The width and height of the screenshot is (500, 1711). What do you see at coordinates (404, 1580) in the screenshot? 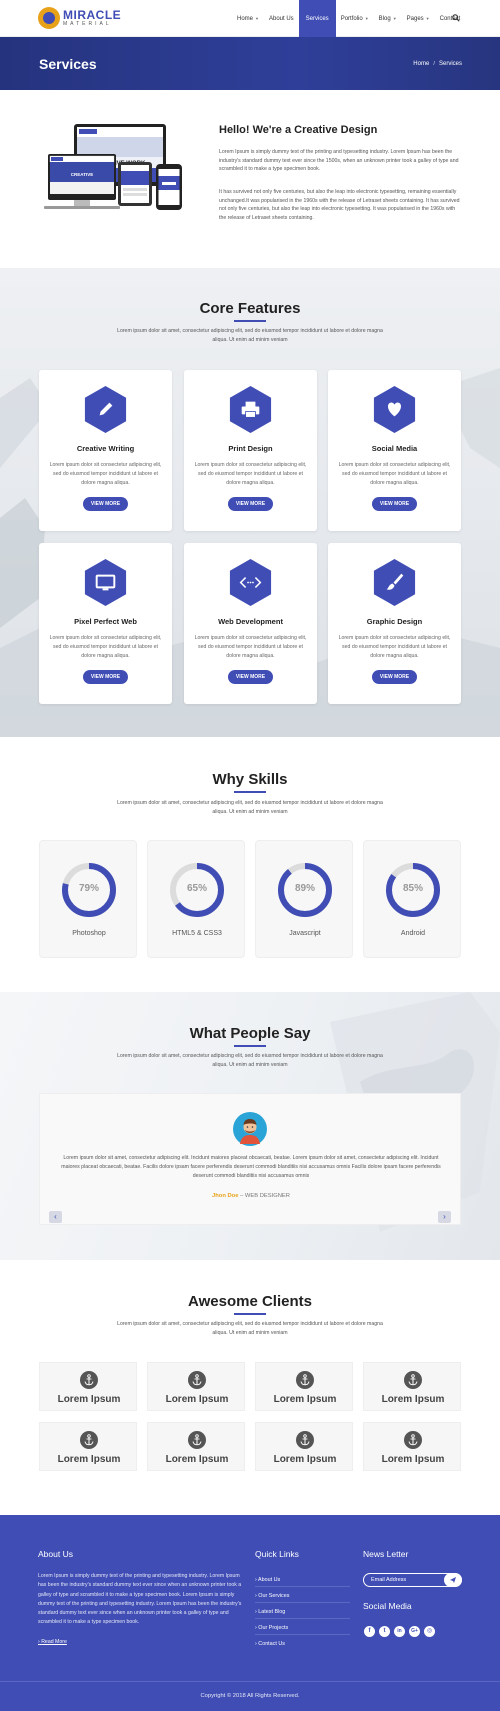
I see `email-input` at bounding box center [404, 1580].